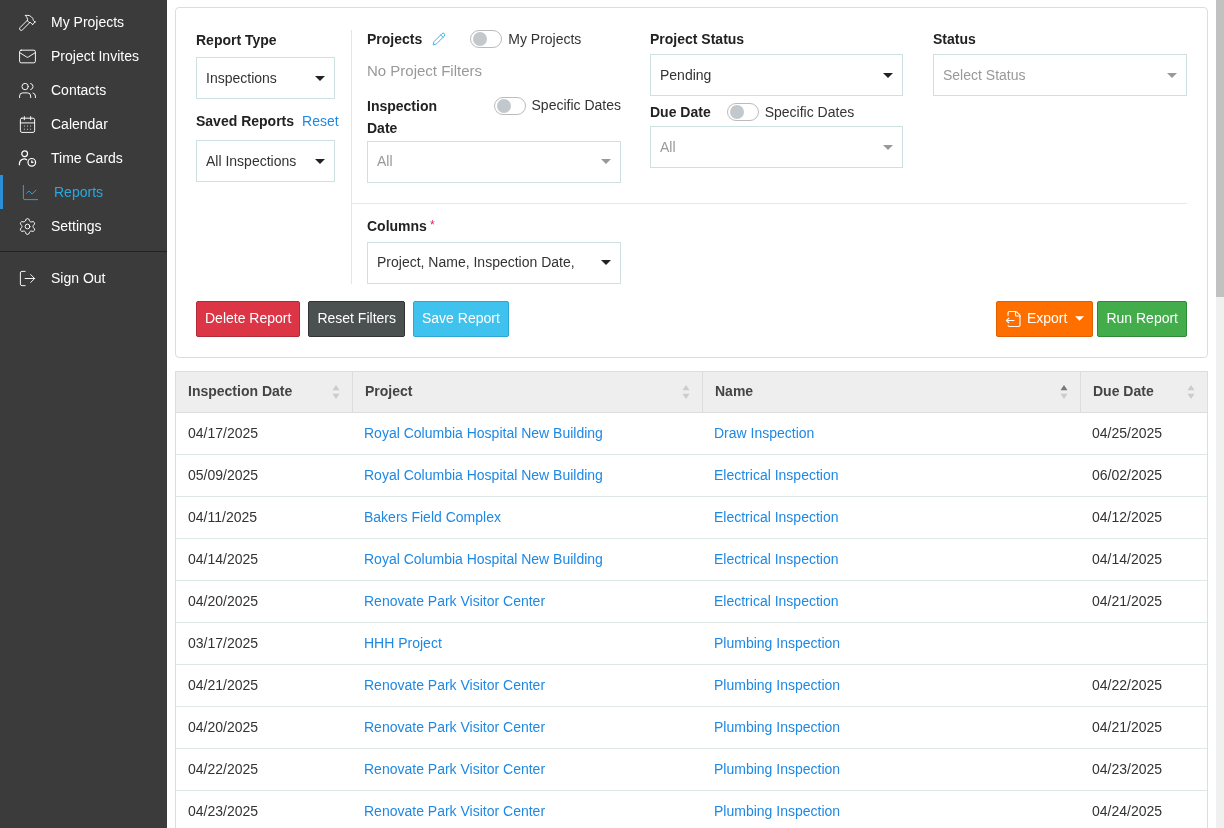  What do you see at coordinates (1013, 318) in the screenshot?
I see `file-export-icon` at bounding box center [1013, 318].